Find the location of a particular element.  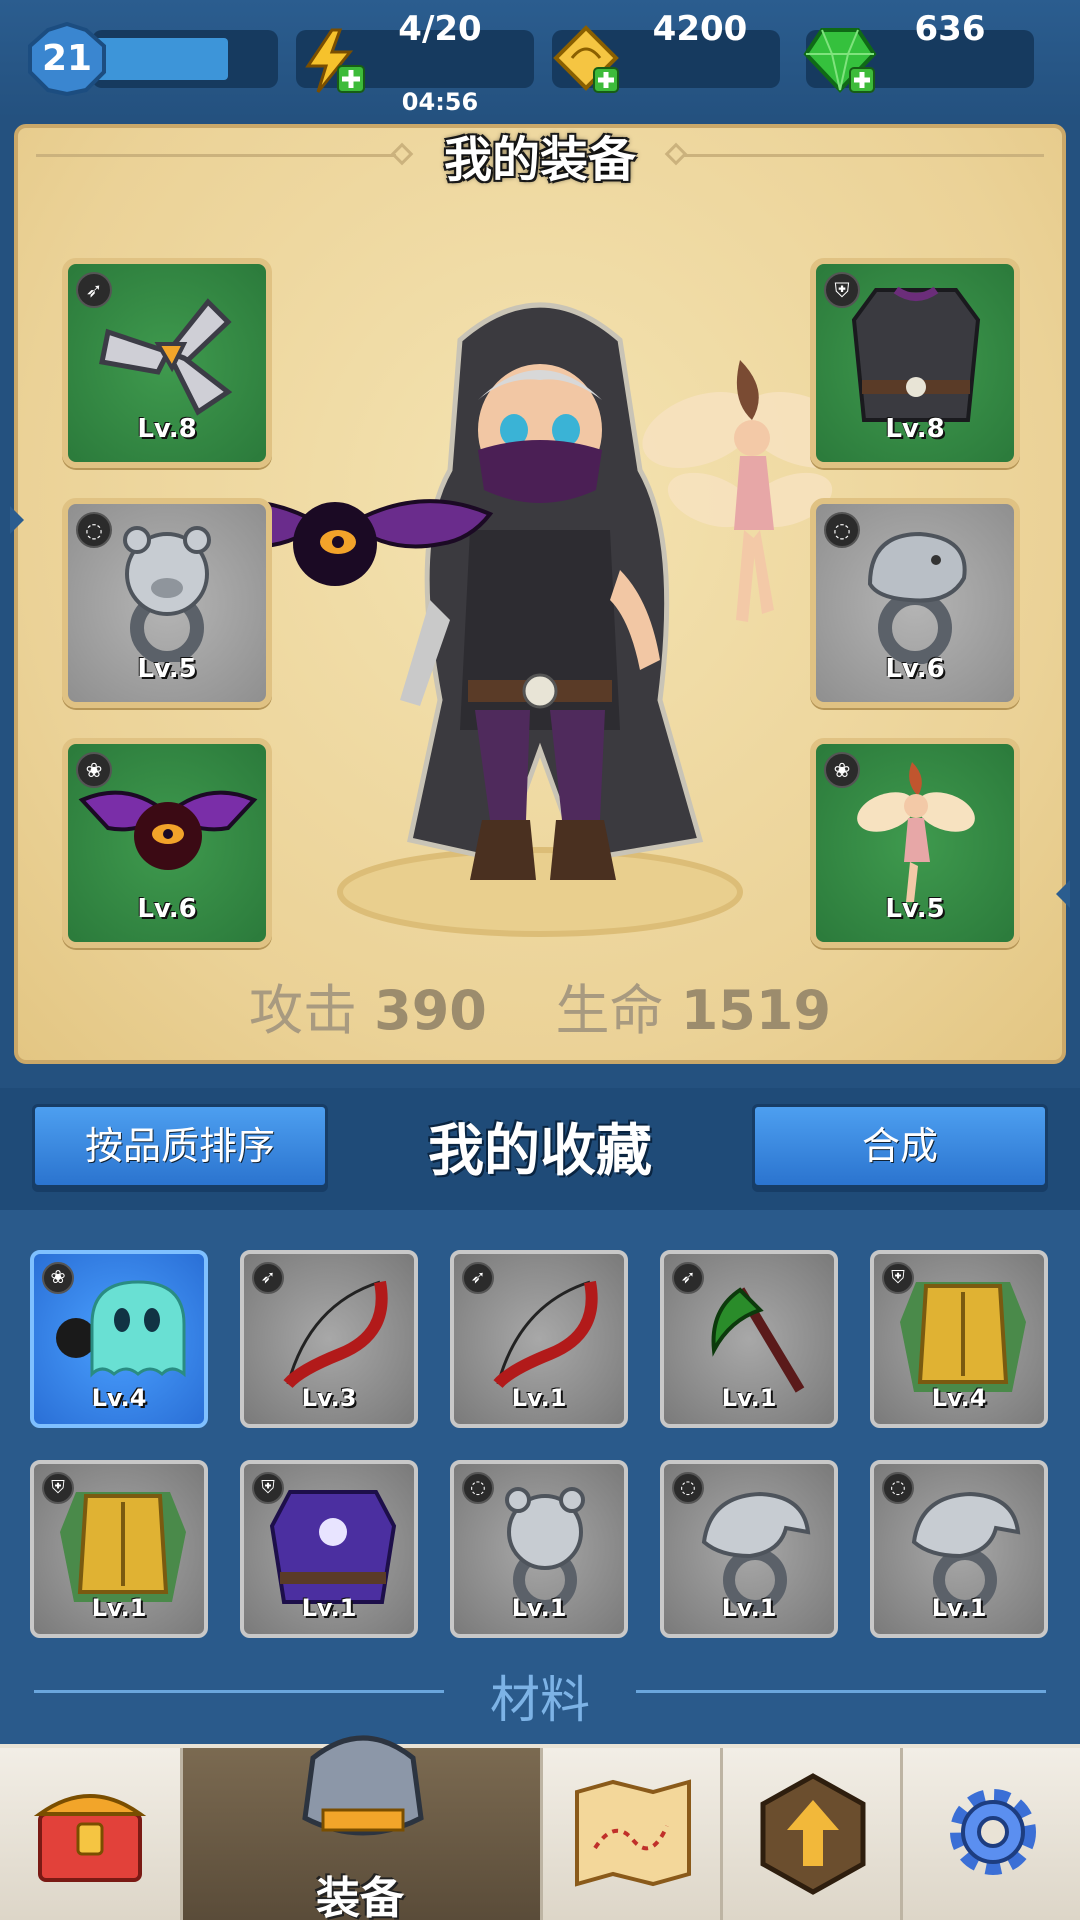

hp-label: 生命 is located at coordinates (609, 1010).